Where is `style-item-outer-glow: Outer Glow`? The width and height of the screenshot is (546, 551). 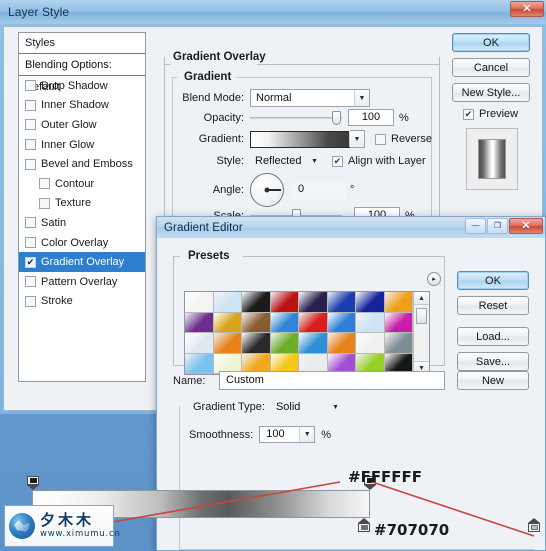
style-item-outer-glow: Outer Glow is located at coordinates (82, 125).